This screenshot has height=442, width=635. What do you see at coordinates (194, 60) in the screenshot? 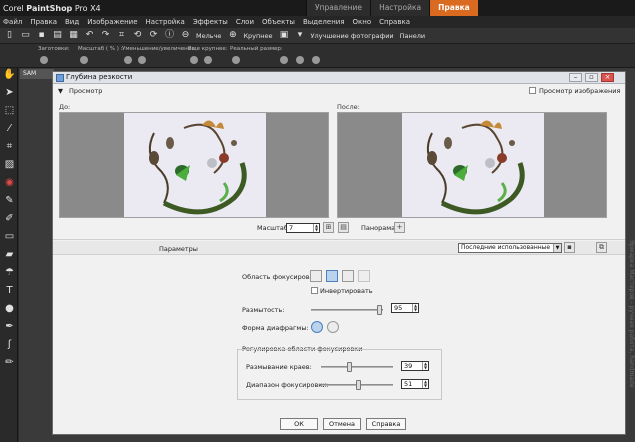
I see `zoom-more-out-icon` at bounding box center [194, 60].